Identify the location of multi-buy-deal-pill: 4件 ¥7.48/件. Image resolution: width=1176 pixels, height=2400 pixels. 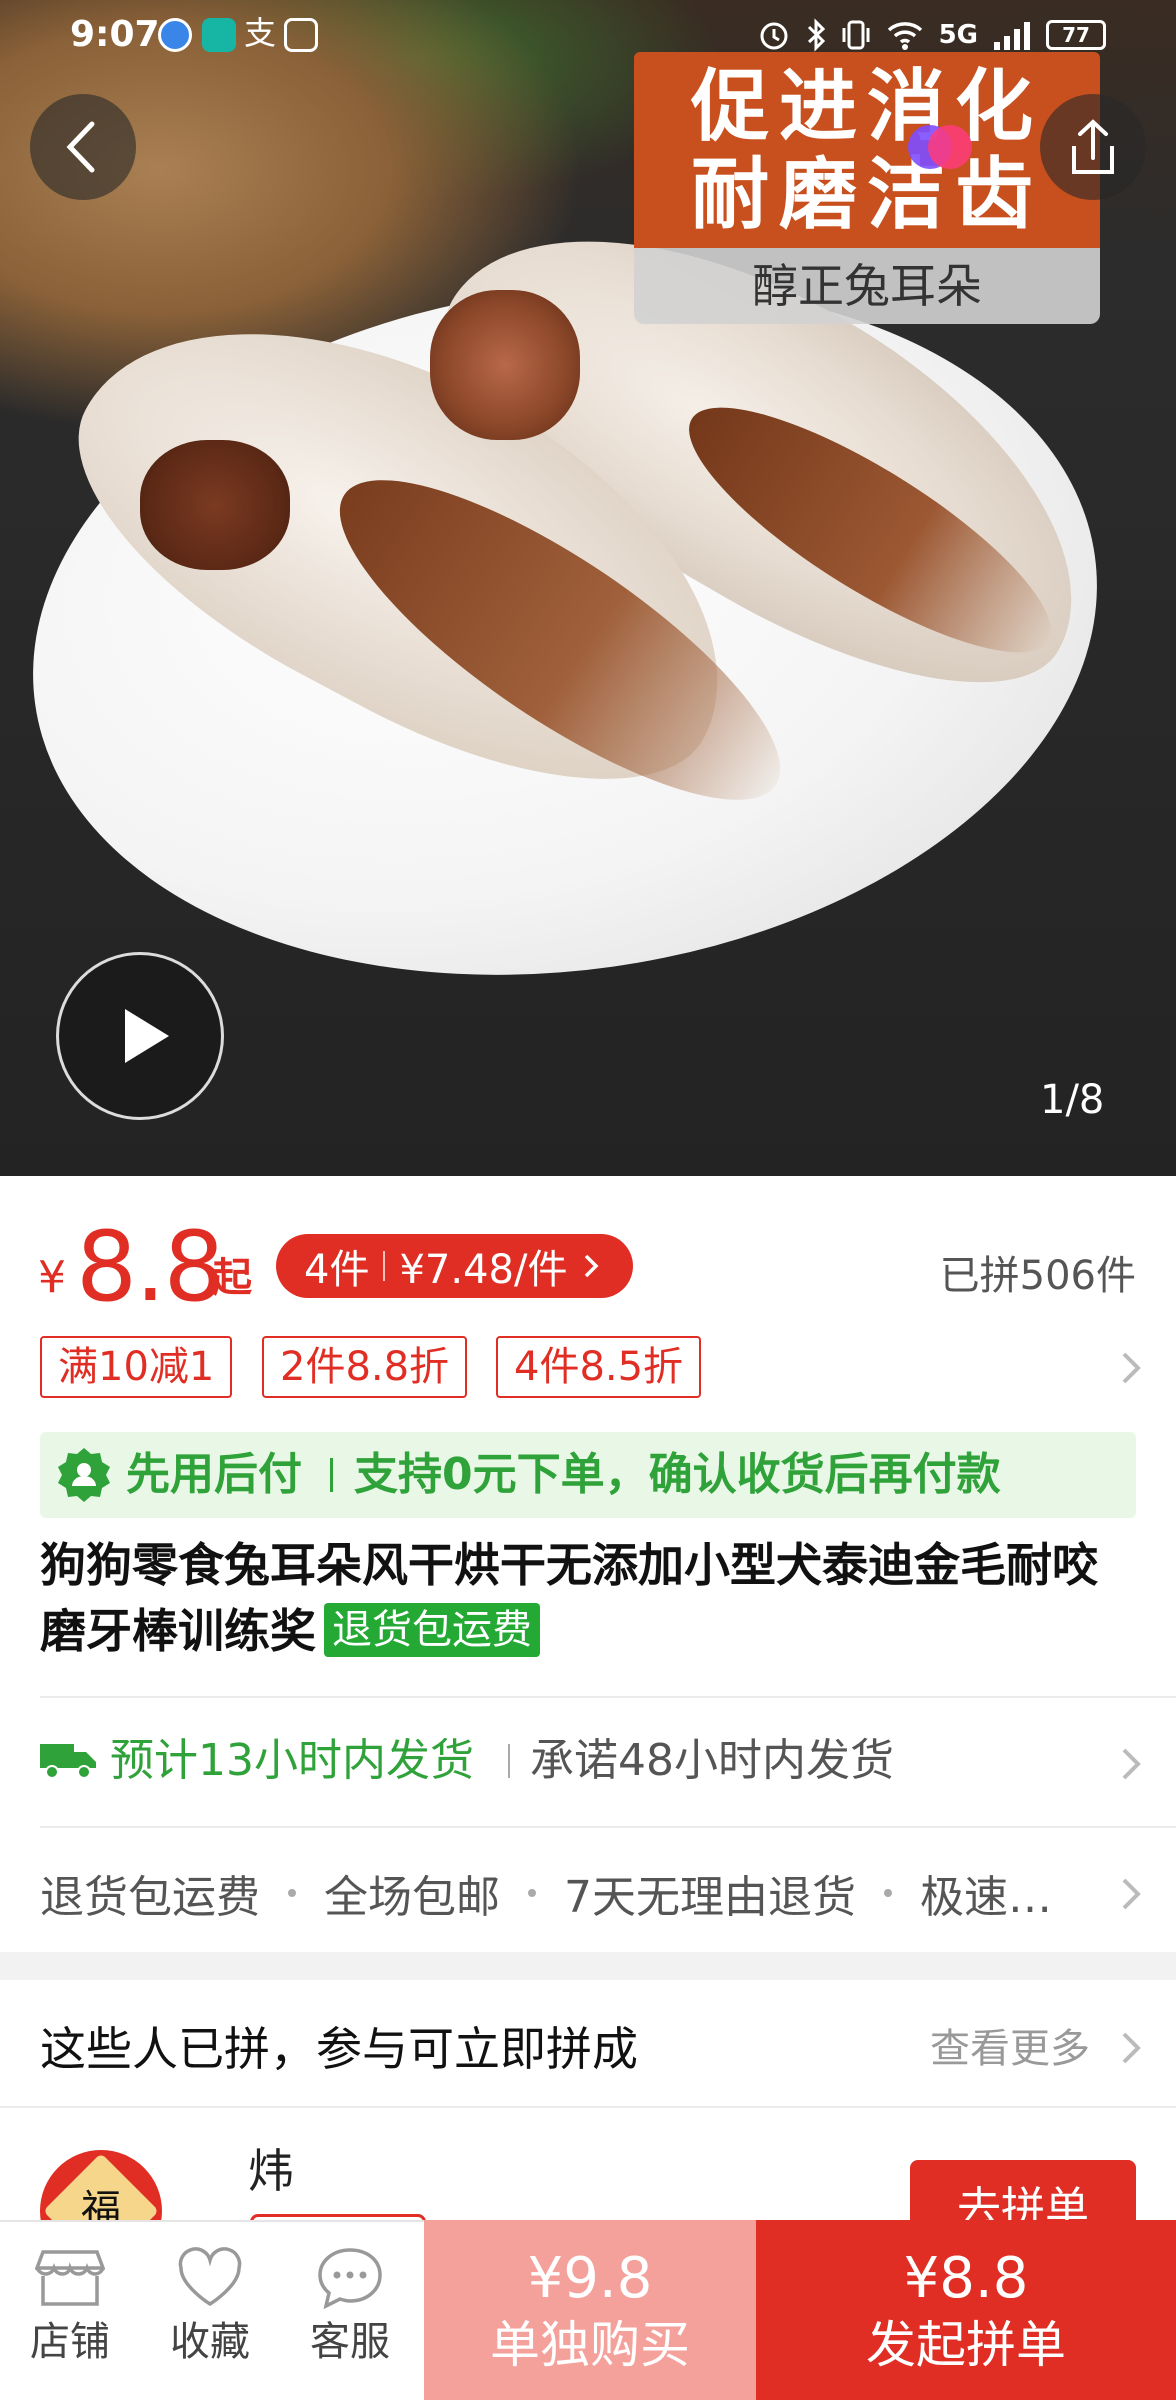
(455, 1266).